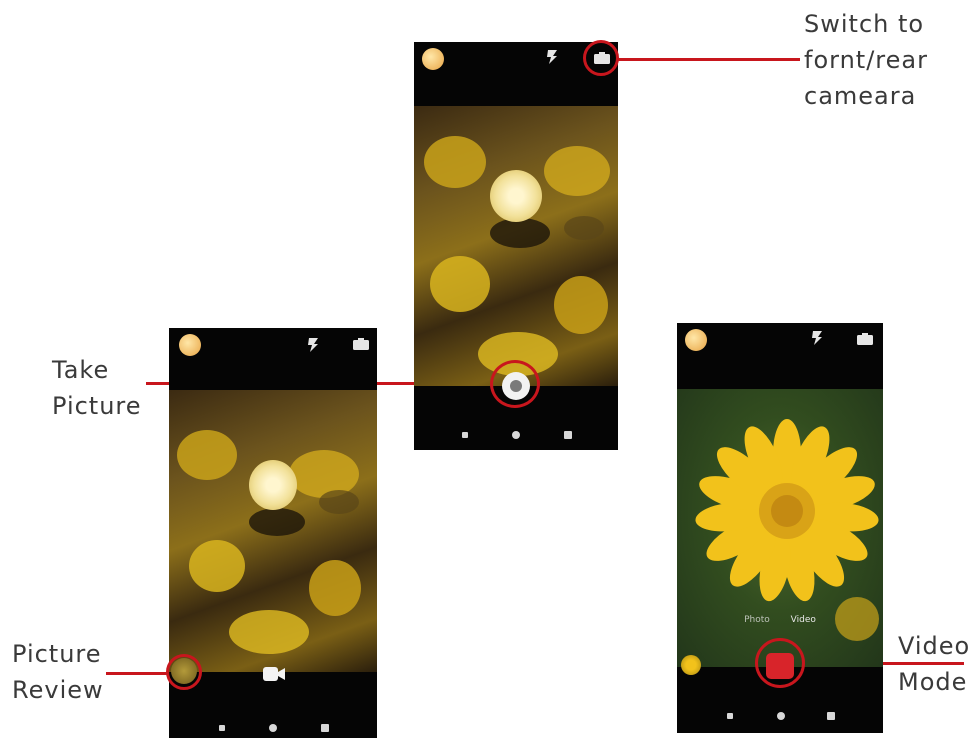 The image size is (974, 738). Describe the element at coordinates (780, 663) in the screenshot. I see `video-mode-highlight-ring` at that location.